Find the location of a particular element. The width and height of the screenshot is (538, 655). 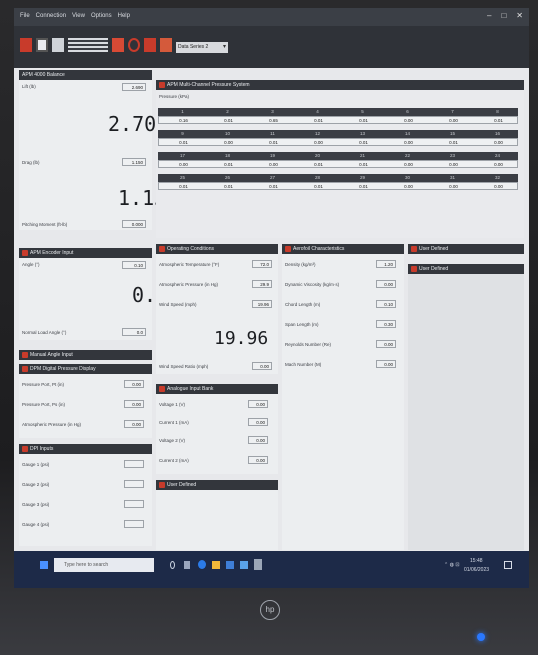

channel-number: 29 is located at coordinates (362, 177).